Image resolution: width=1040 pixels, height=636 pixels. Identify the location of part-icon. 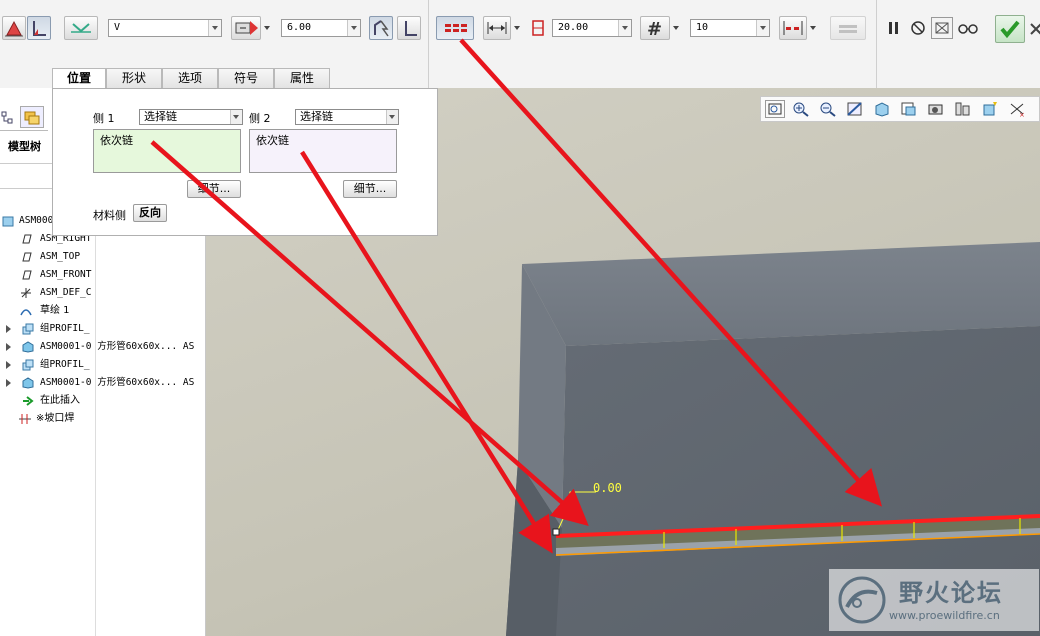
(28, 383).